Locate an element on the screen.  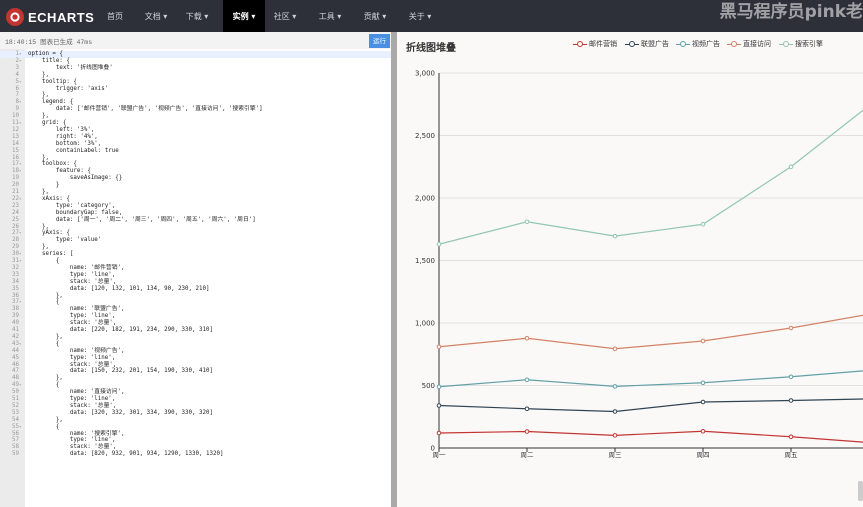
code-line: 51 type: 'line', is located at coordinates (195, 399).